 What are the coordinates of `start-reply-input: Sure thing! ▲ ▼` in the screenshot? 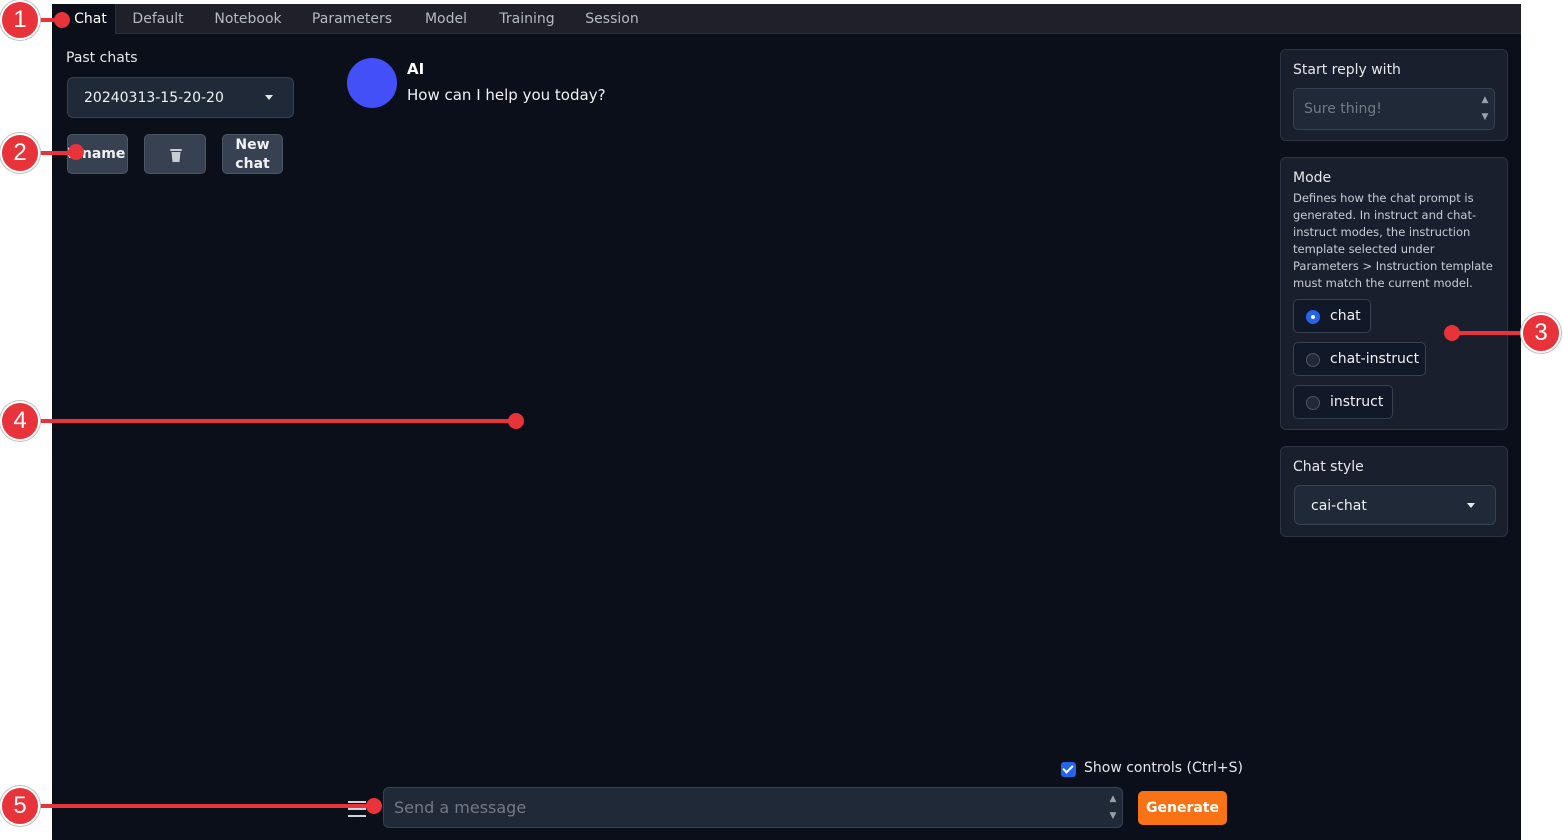 It's located at (1394, 109).